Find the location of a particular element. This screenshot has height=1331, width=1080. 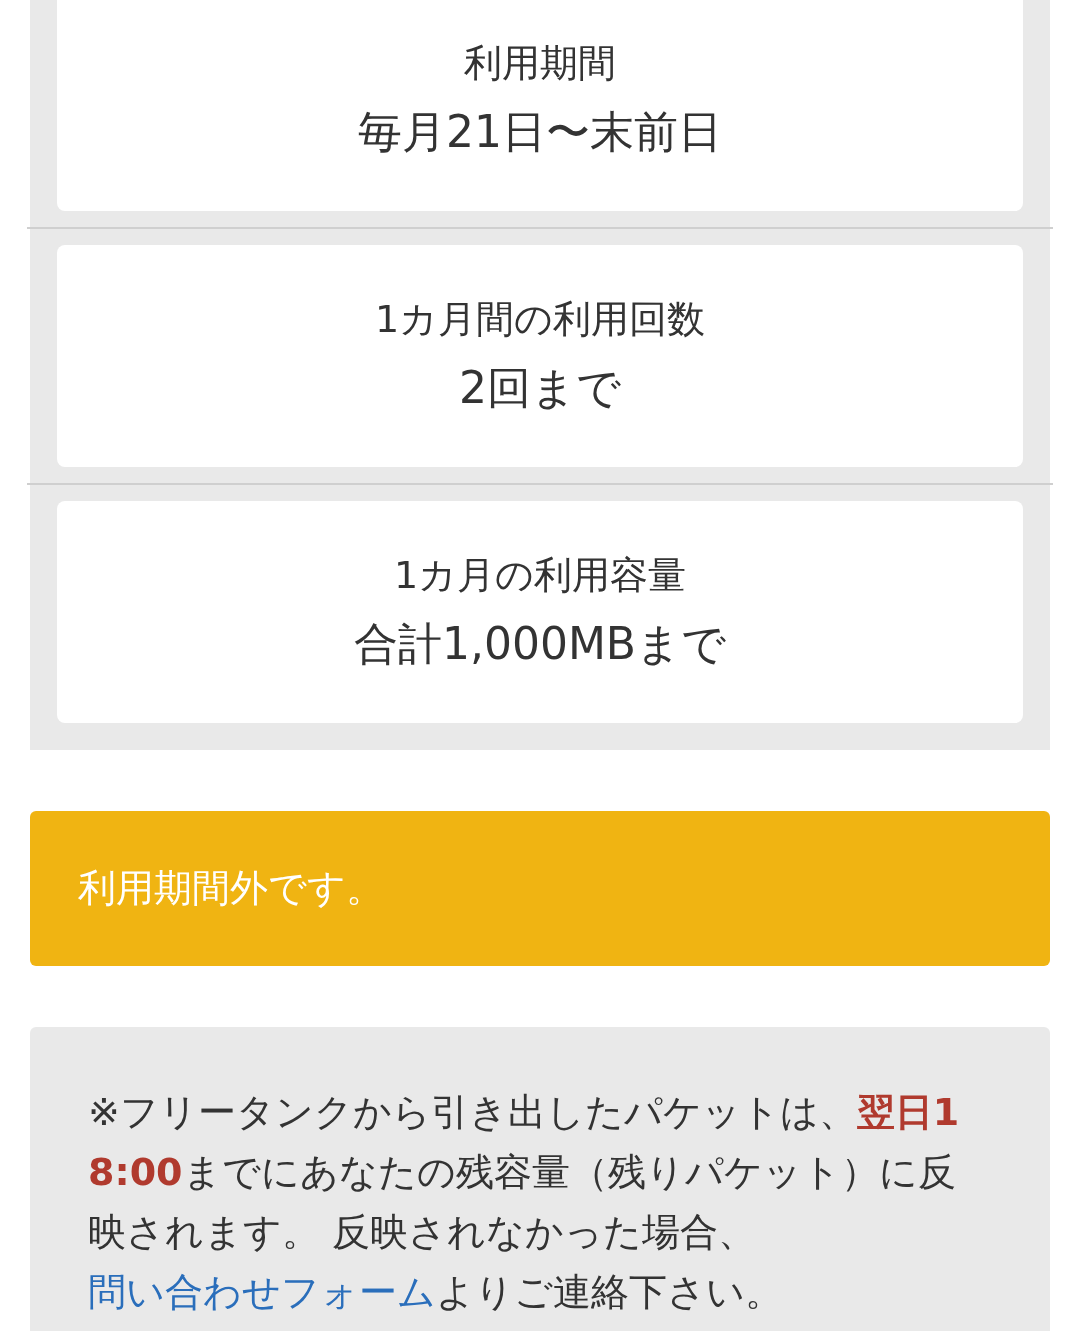

condition-value: 毎月21日〜末前日 is located at coordinates (540, 132).